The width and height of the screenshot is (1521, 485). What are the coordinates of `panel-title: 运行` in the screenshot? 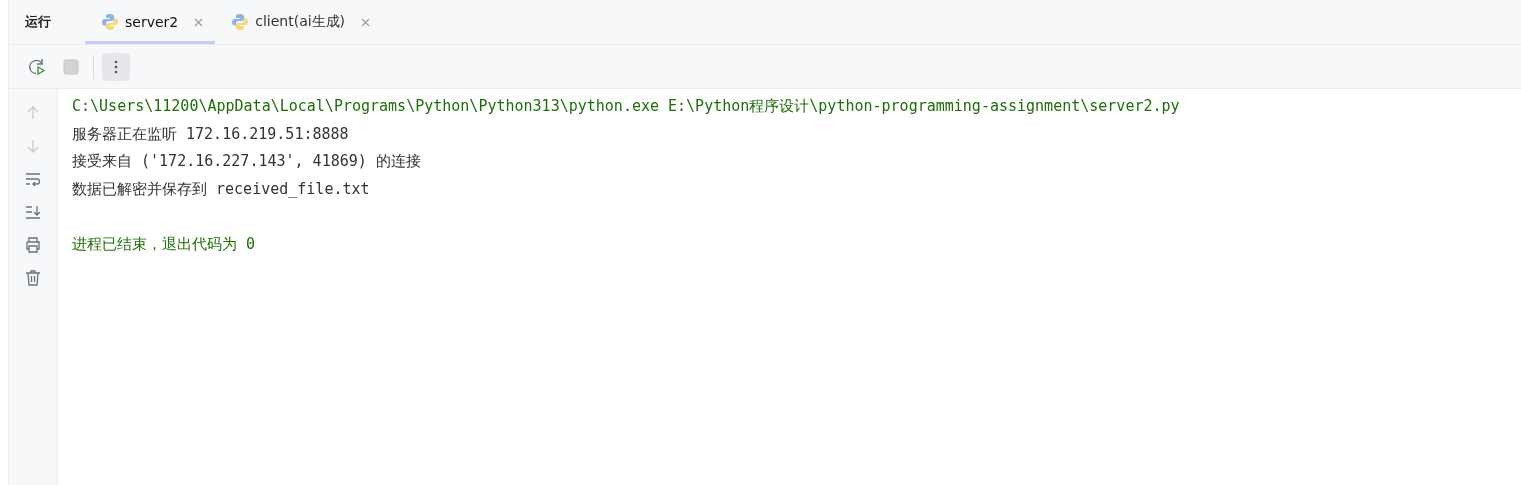 It's located at (38, 22).